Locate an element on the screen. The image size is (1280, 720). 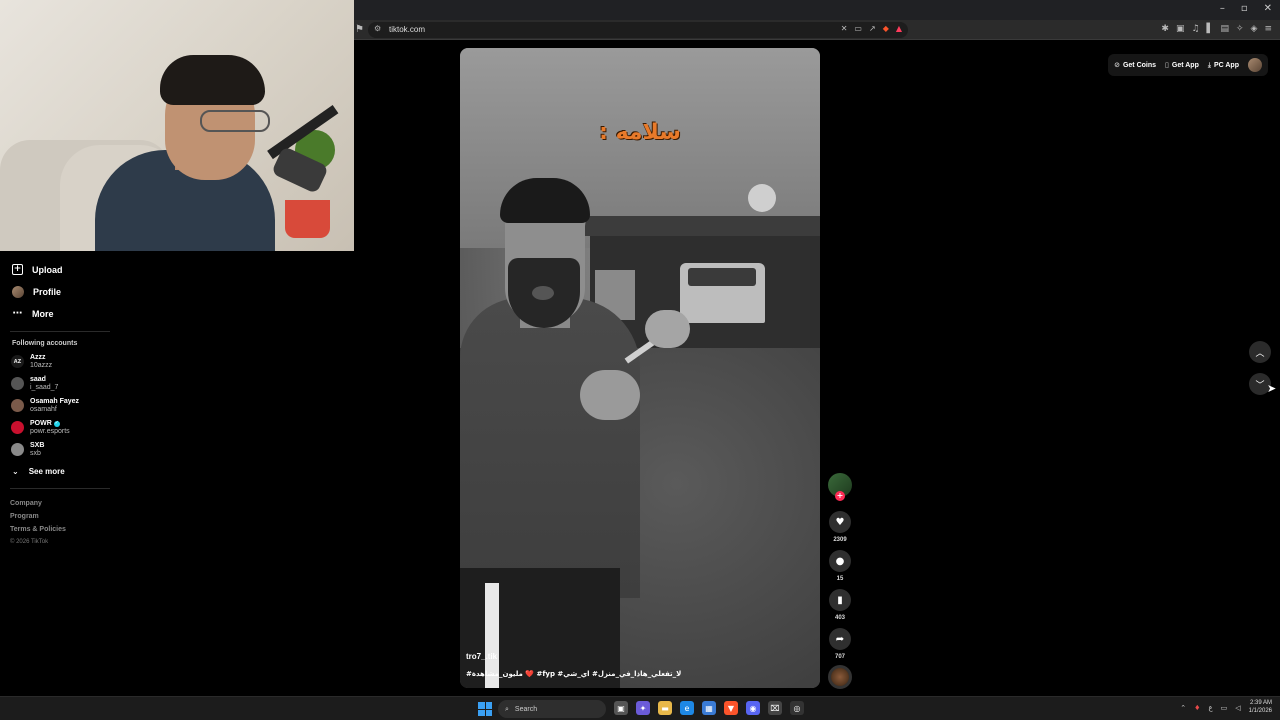
account-text: Osamah Fayez osamahf is located at coordinates (54, 405).